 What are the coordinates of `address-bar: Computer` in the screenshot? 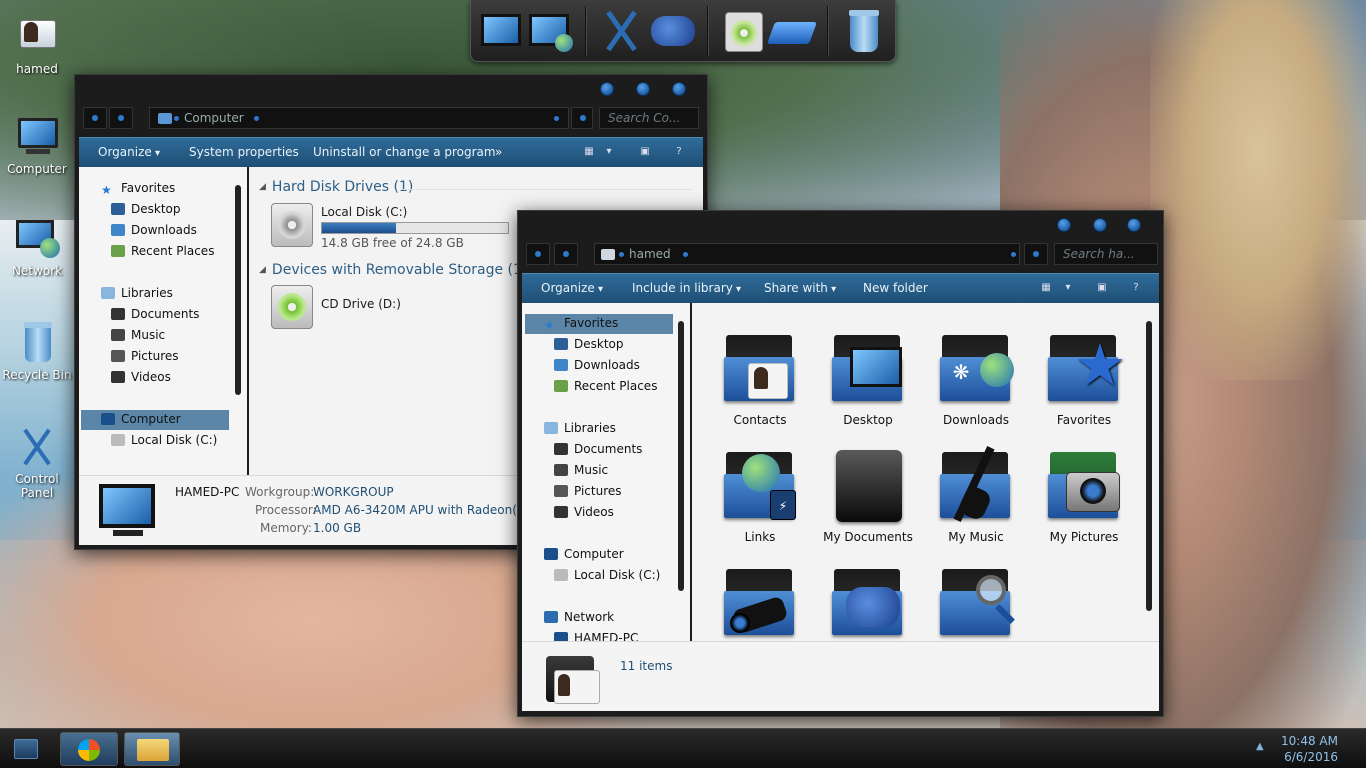 It's located at (359, 118).